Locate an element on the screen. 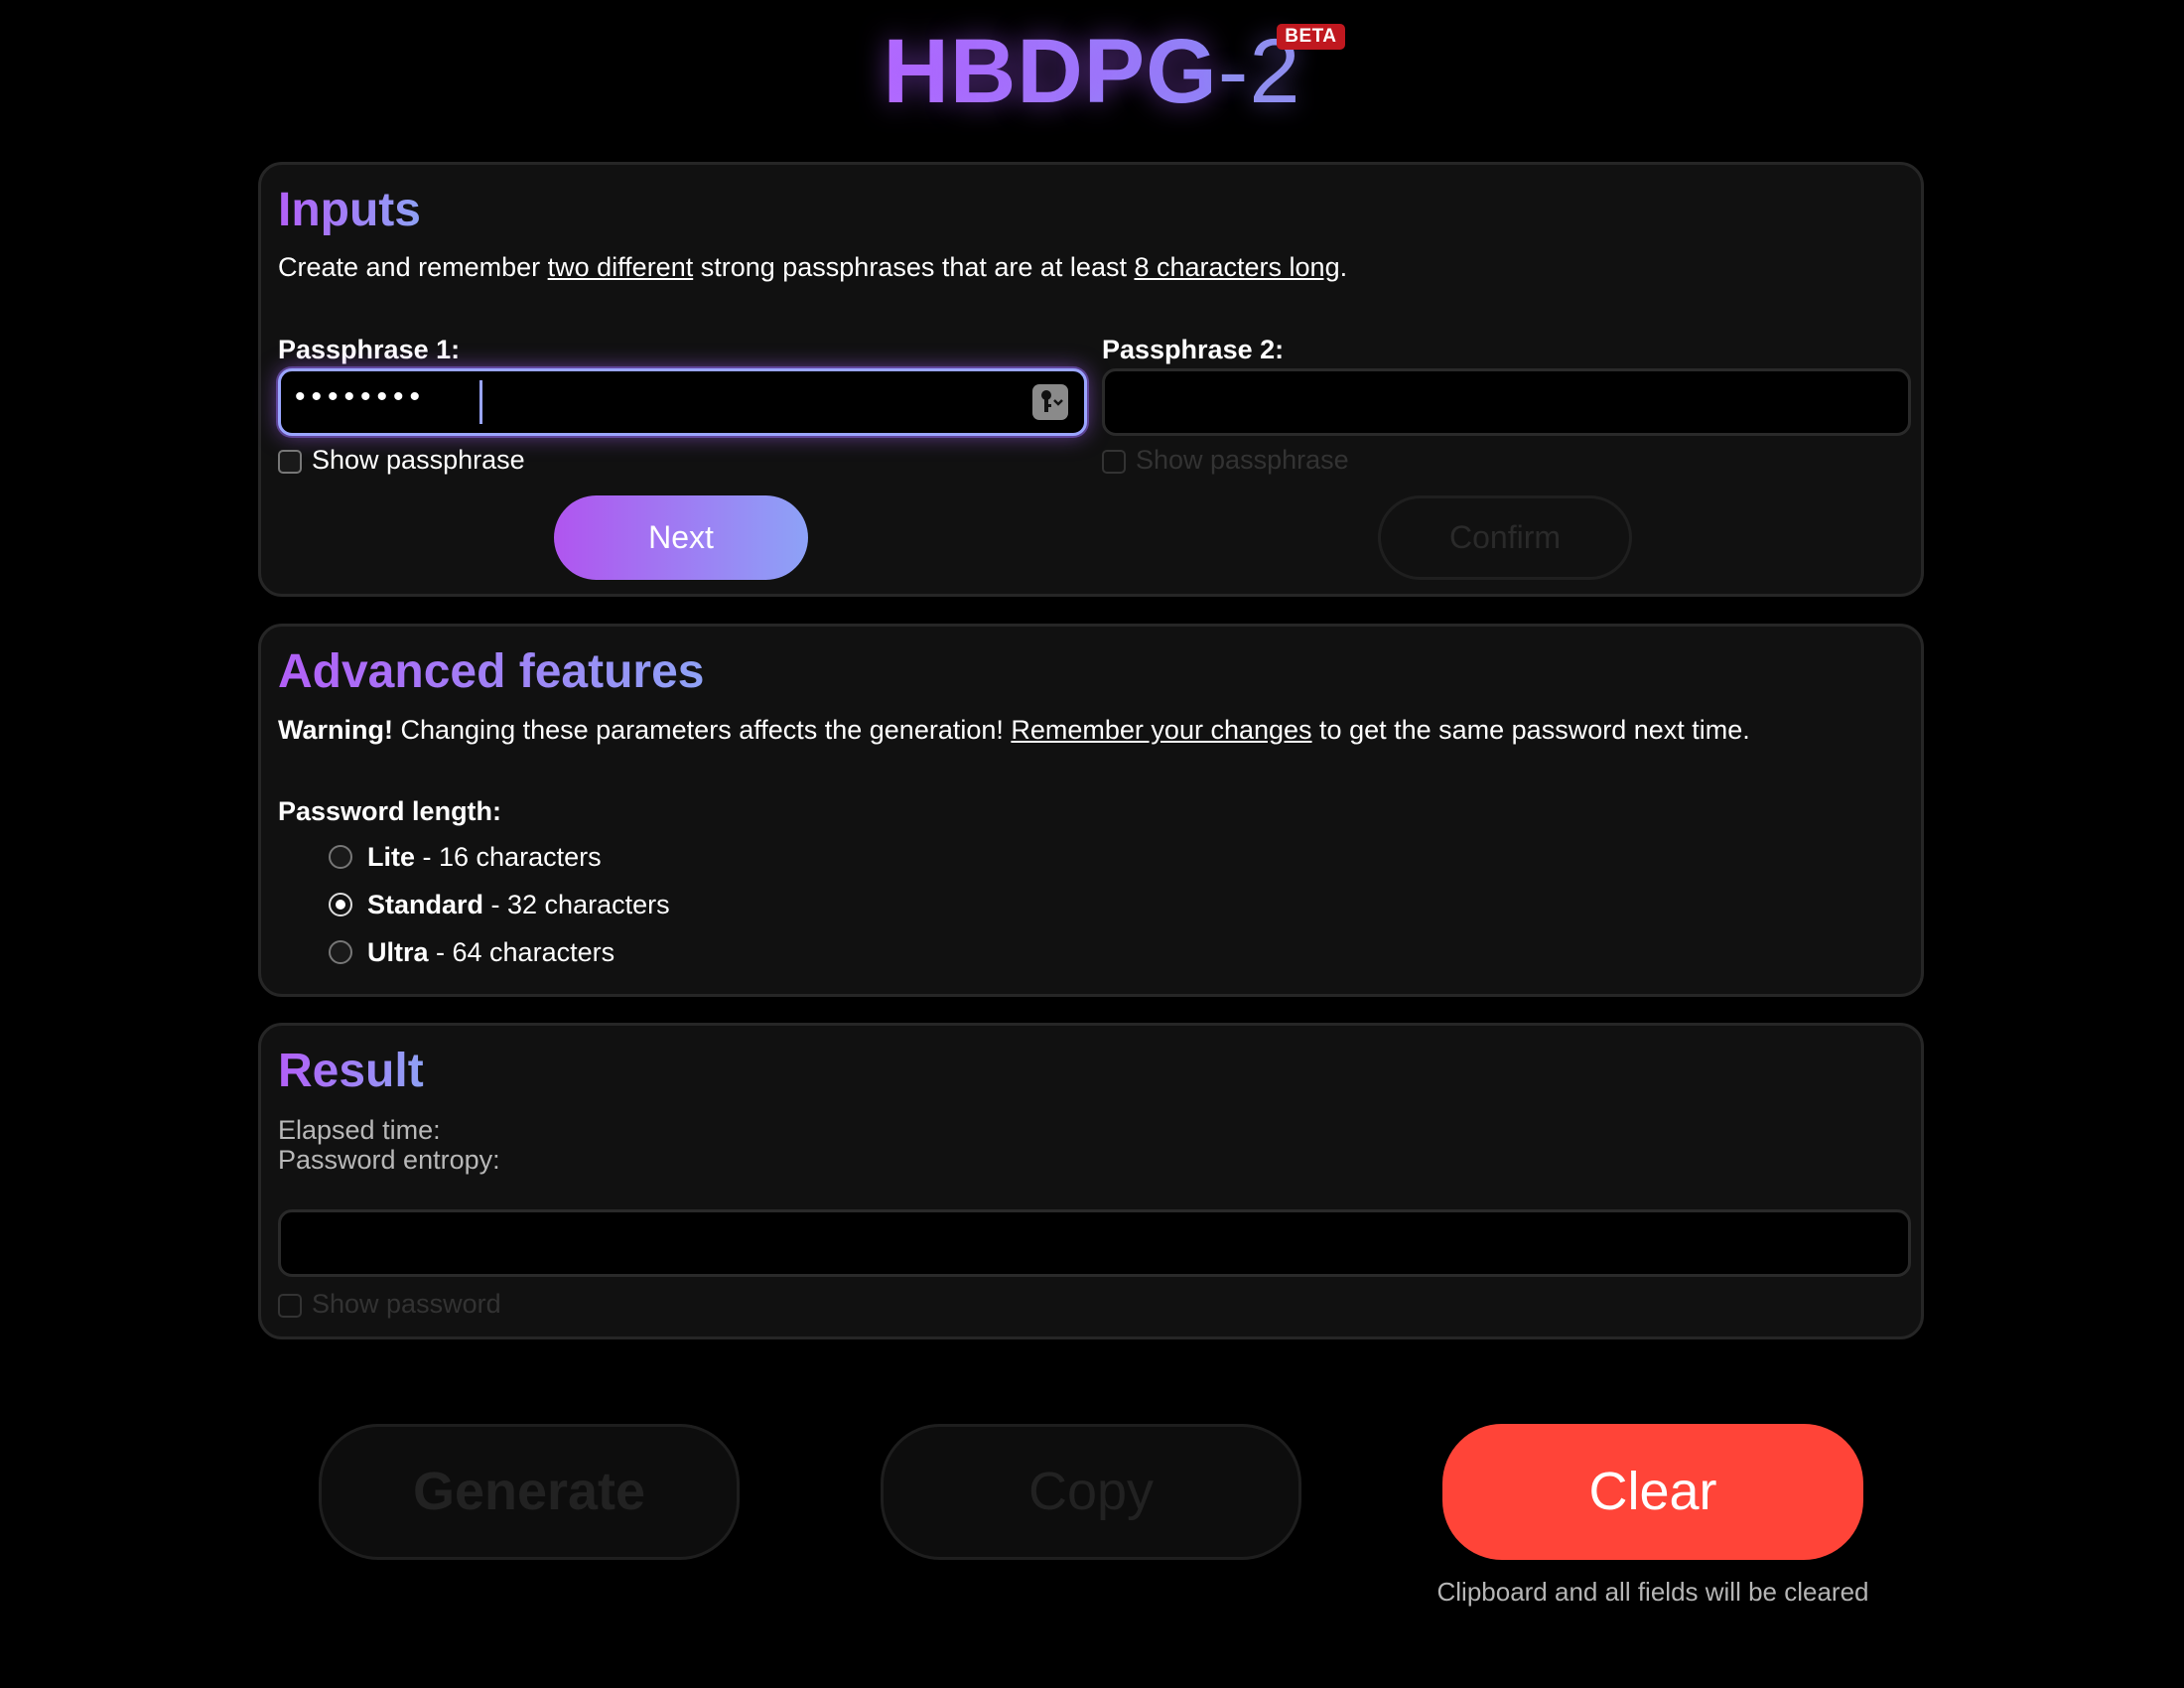 The width and height of the screenshot is (2184, 1688). text-caret is located at coordinates (480, 402).